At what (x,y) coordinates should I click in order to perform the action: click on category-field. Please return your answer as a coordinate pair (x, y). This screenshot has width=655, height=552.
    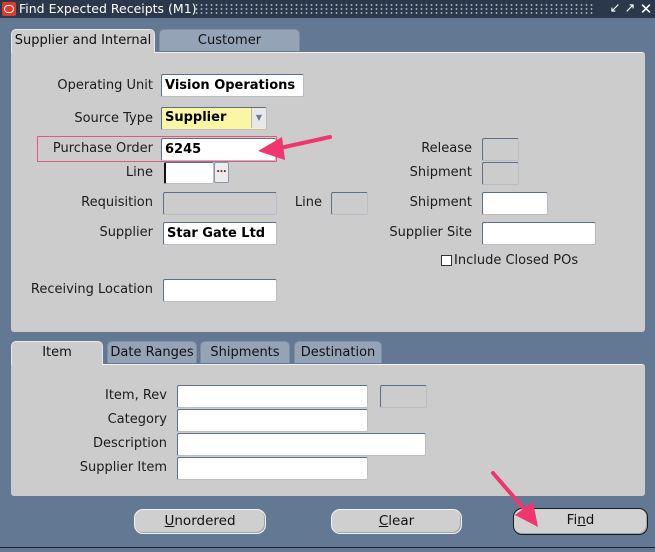
    Looking at the image, I should click on (272, 420).